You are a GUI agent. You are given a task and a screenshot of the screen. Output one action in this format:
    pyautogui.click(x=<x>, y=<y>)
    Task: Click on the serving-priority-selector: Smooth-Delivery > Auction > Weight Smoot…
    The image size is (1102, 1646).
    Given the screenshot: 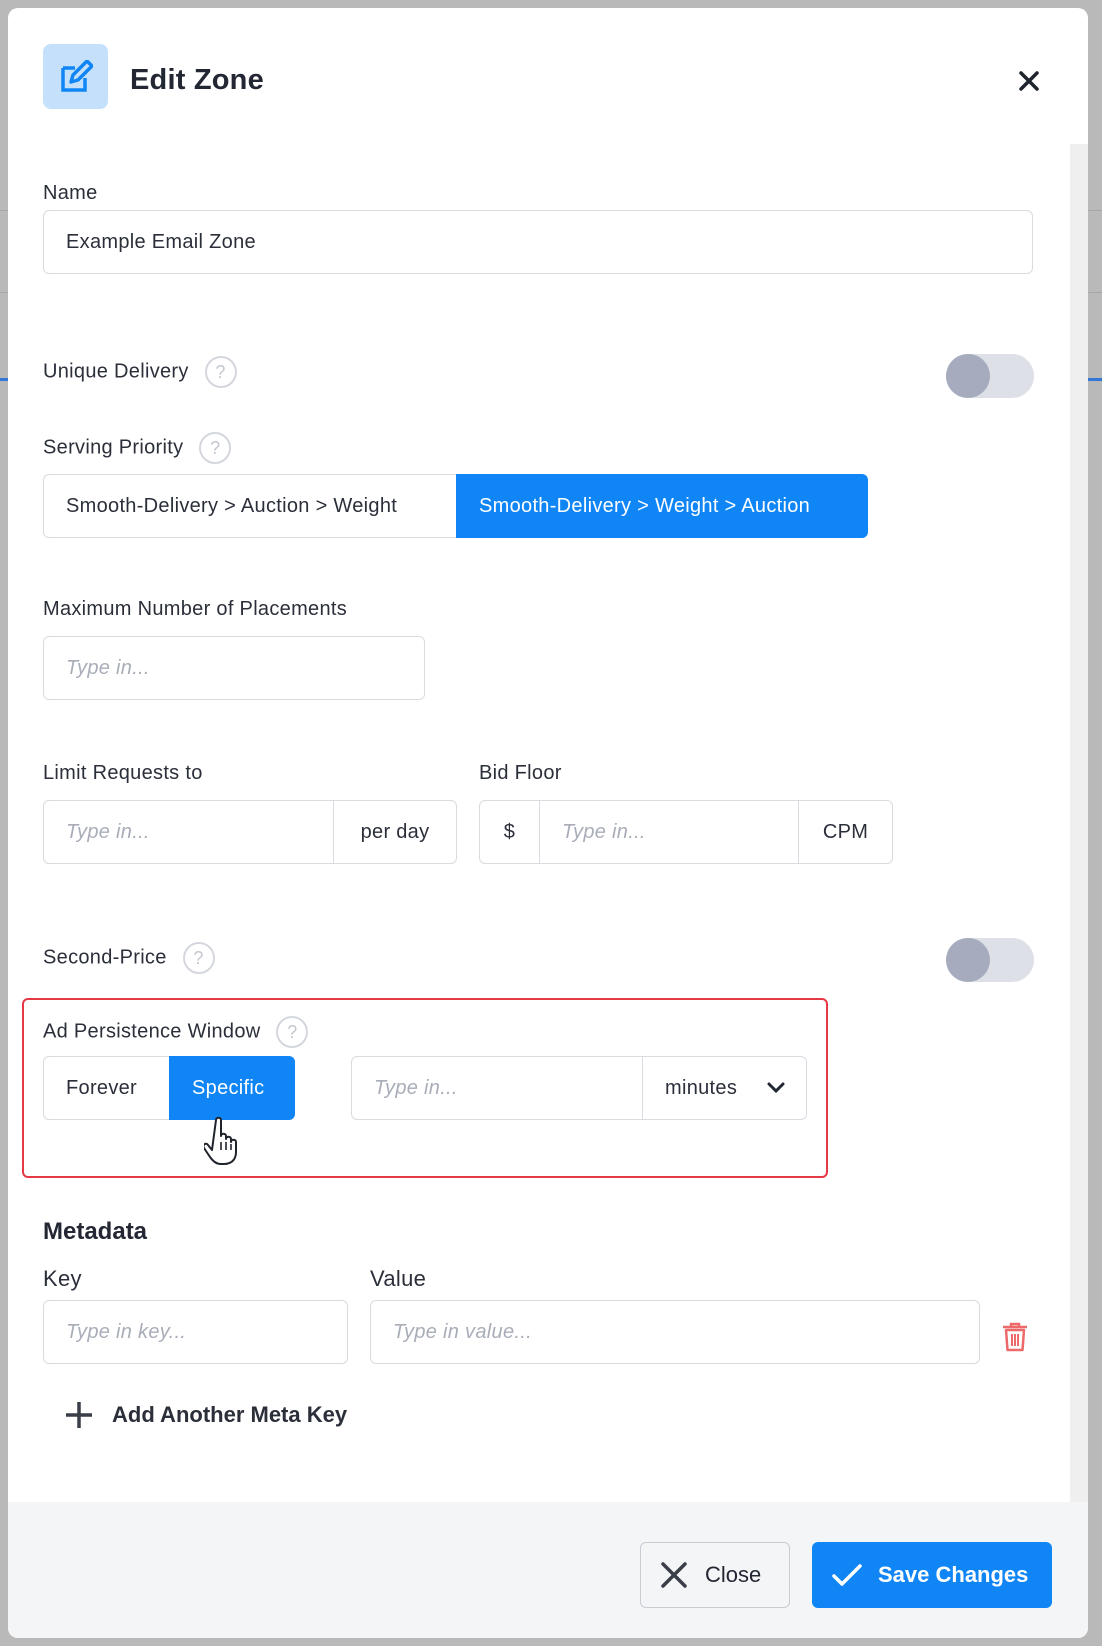 What is the action you would take?
    pyautogui.click(x=455, y=506)
    